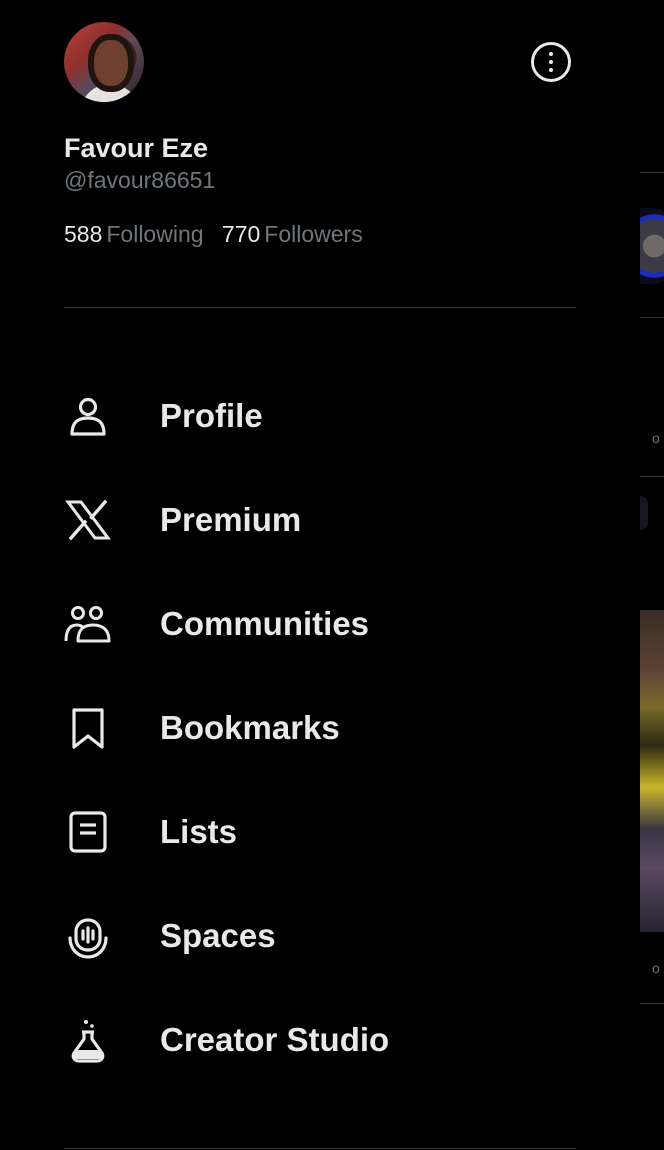  Describe the element at coordinates (219, 234) in the screenshot. I see `follow-stats: 588 Following 770 Followers` at that location.